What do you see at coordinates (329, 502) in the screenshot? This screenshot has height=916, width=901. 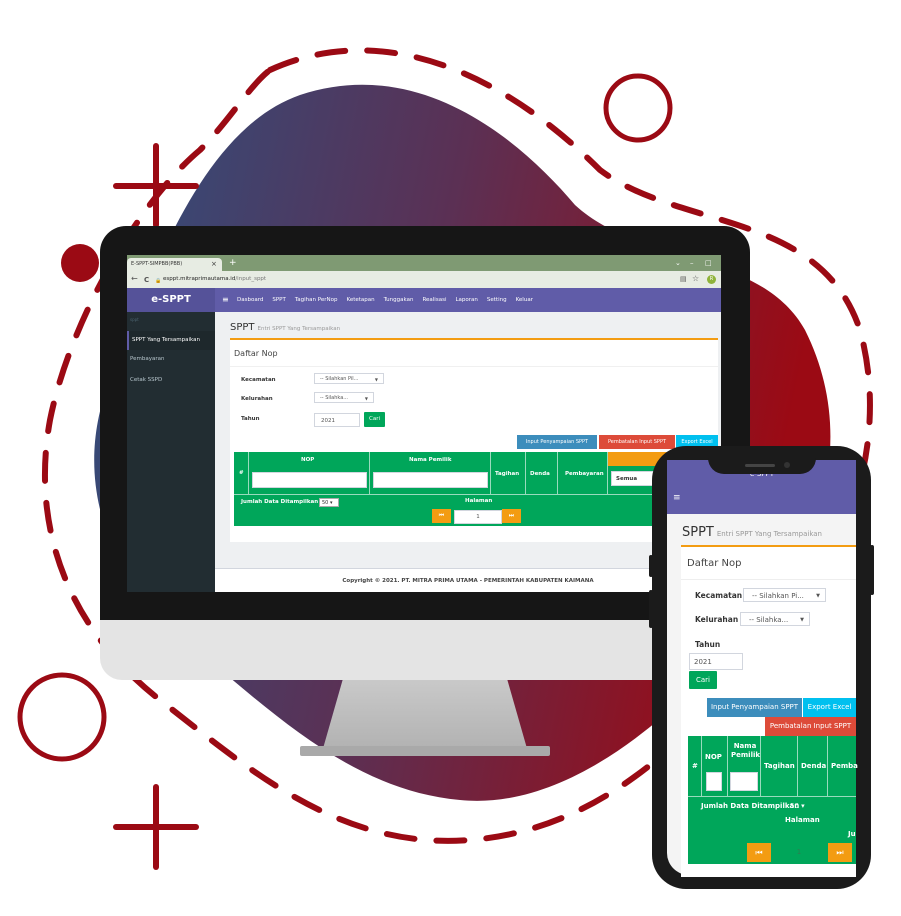 I see `jumlah-data-select: 50 ▾` at bounding box center [329, 502].